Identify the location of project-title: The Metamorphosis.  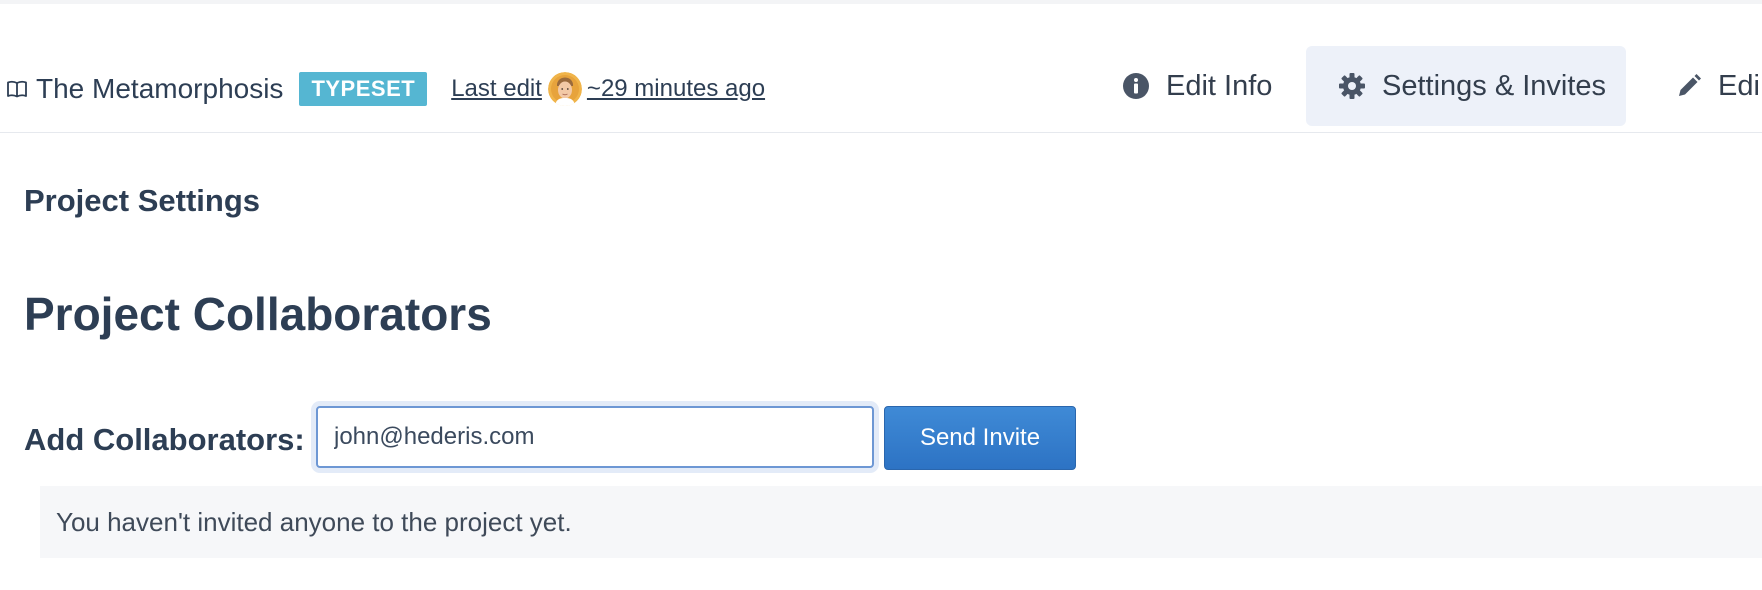
(160, 88).